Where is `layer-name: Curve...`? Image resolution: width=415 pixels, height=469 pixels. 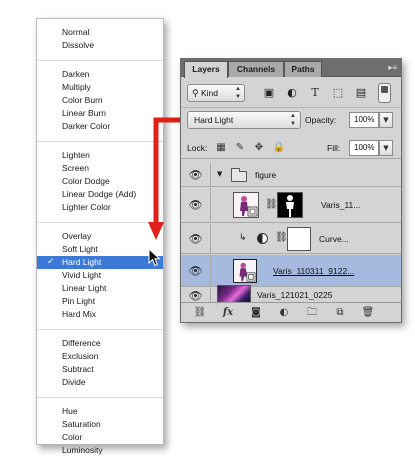 layer-name: Curve... is located at coordinates (334, 239).